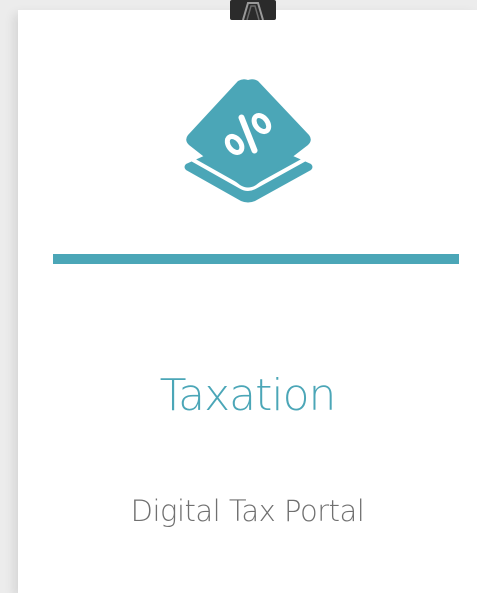  I want to click on divider-bar, so click(256, 259).